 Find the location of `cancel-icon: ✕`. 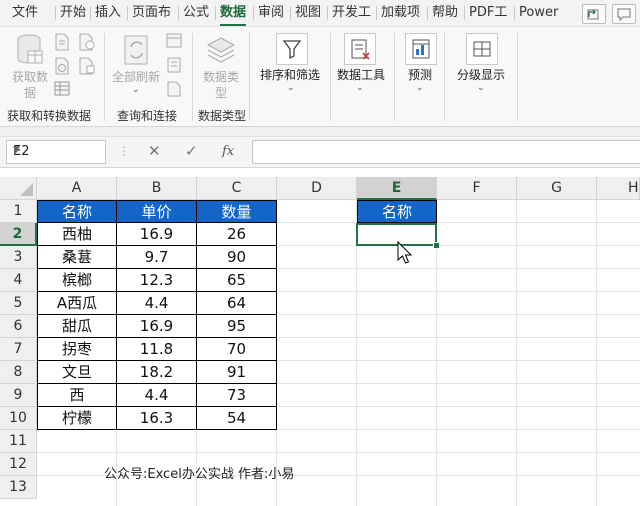

cancel-icon: ✕ is located at coordinates (154, 151).